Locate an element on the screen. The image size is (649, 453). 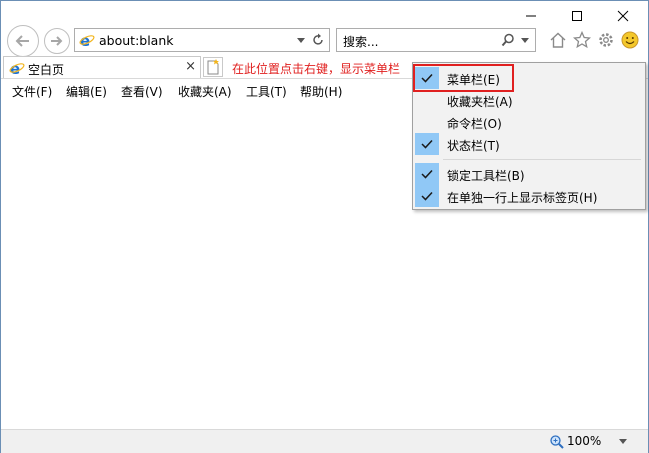
ctx-label-command-bar: 命令栏(O) is located at coordinates (474, 124).